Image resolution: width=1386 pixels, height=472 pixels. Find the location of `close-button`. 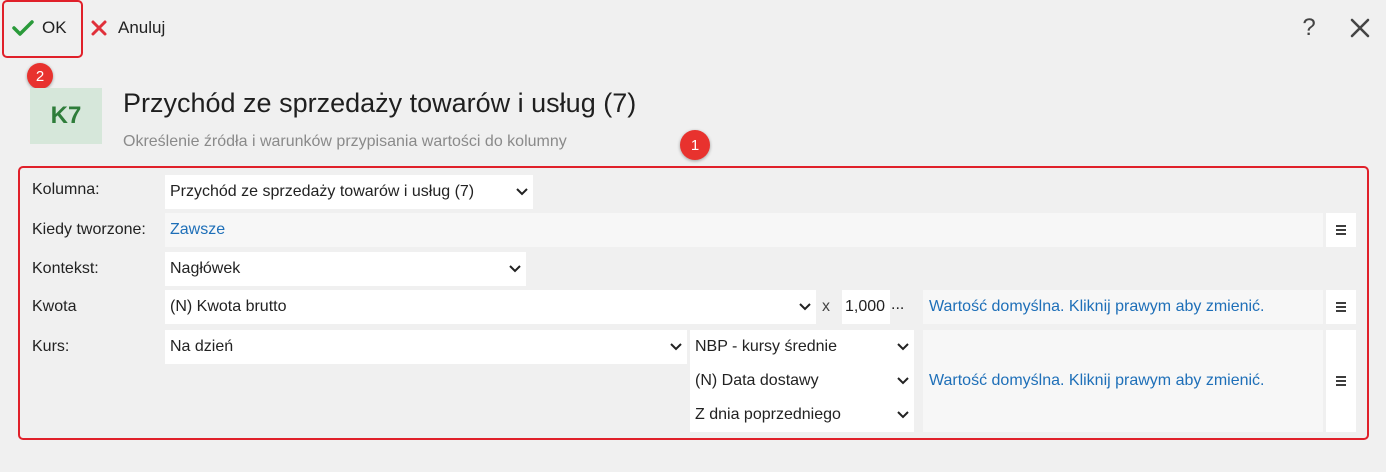

close-button is located at coordinates (1360, 28).